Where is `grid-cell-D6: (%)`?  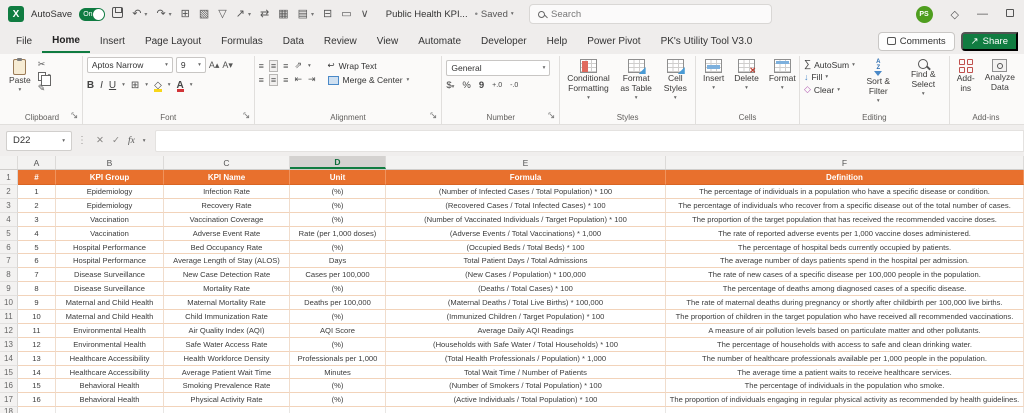 grid-cell-D6: (%) is located at coordinates (338, 247).